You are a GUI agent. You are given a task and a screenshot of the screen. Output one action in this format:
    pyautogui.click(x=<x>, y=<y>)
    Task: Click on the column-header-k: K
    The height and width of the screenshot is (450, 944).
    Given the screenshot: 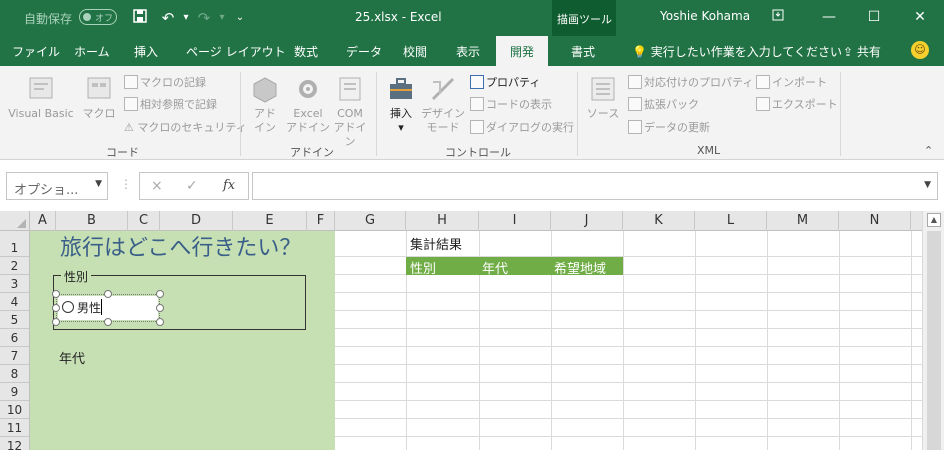 What is the action you would take?
    pyautogui.click(x=659, y=221)
    